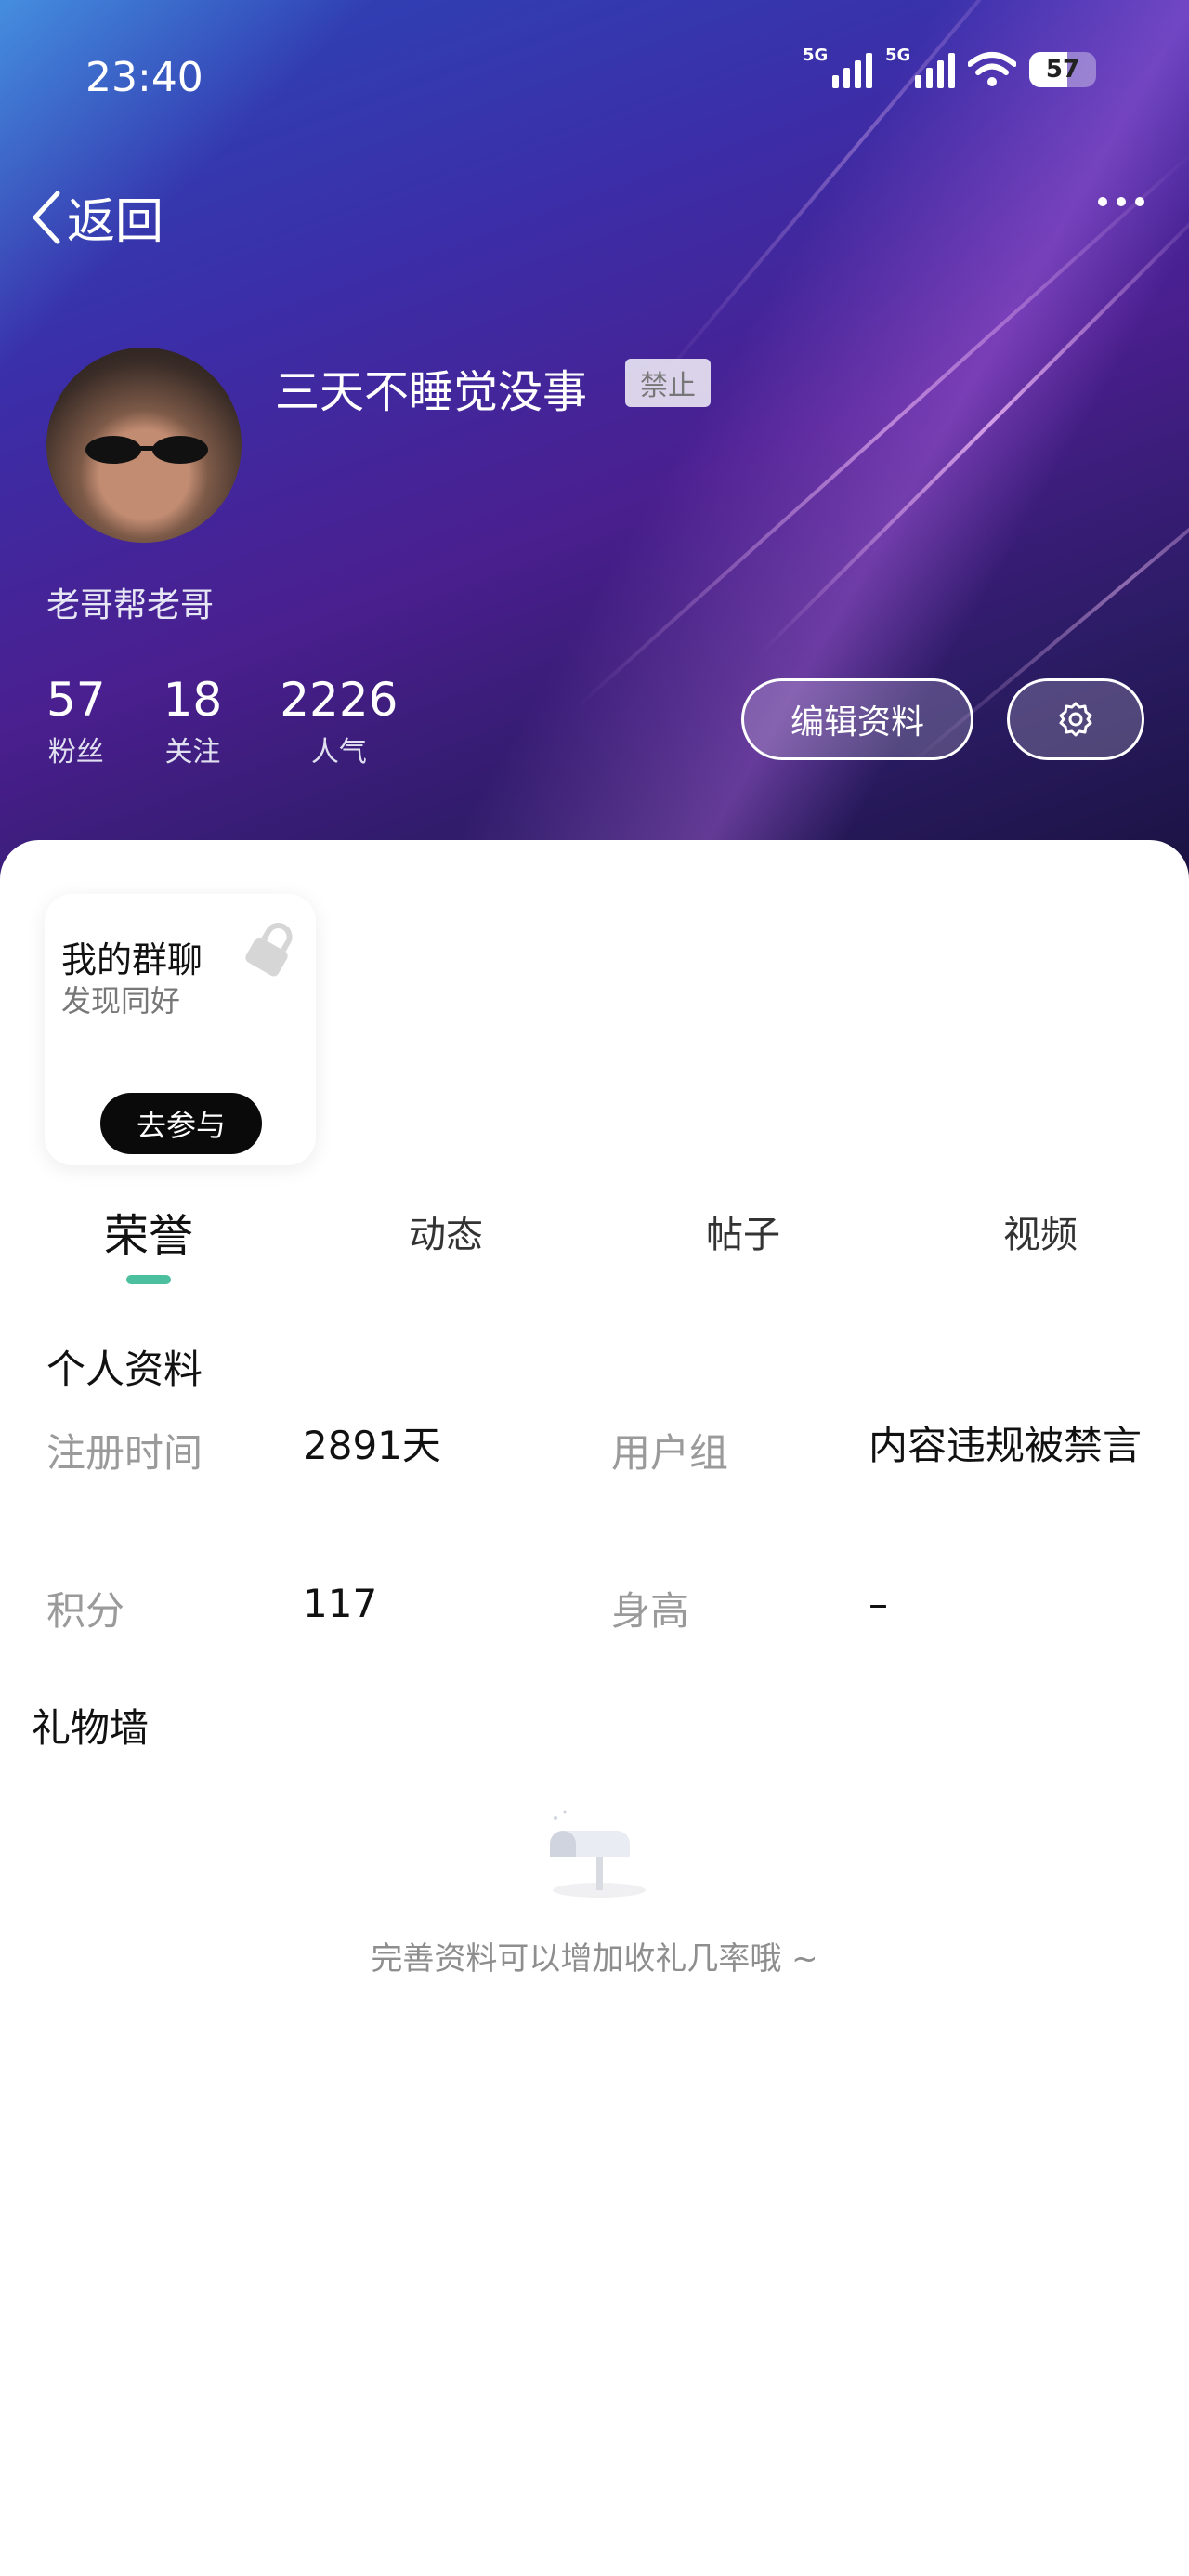 This screenshot has width=1189, height=2576. I want to click on ban-badge: 禁止, so click(668, 383).